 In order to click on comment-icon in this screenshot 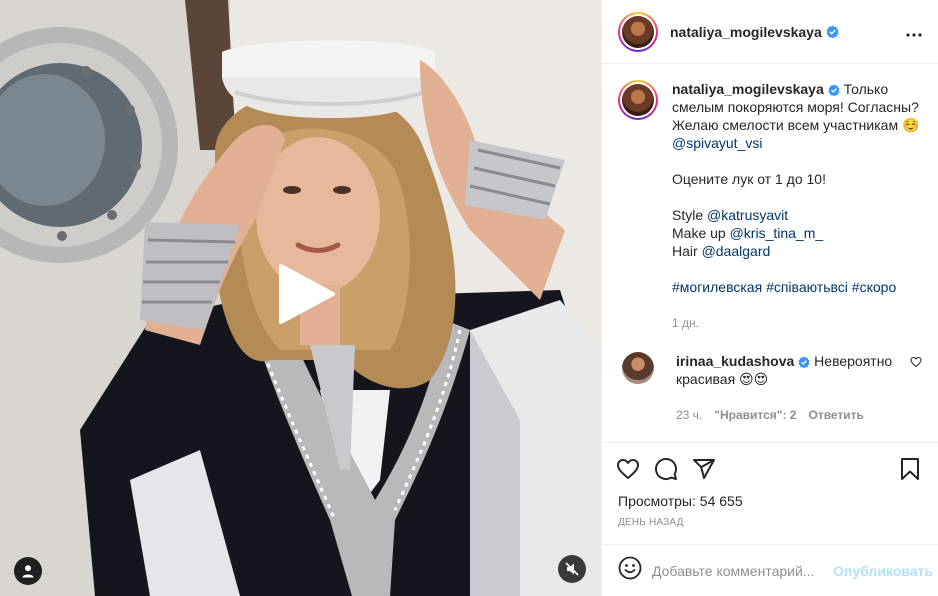, I will do `click(666, 469)`.